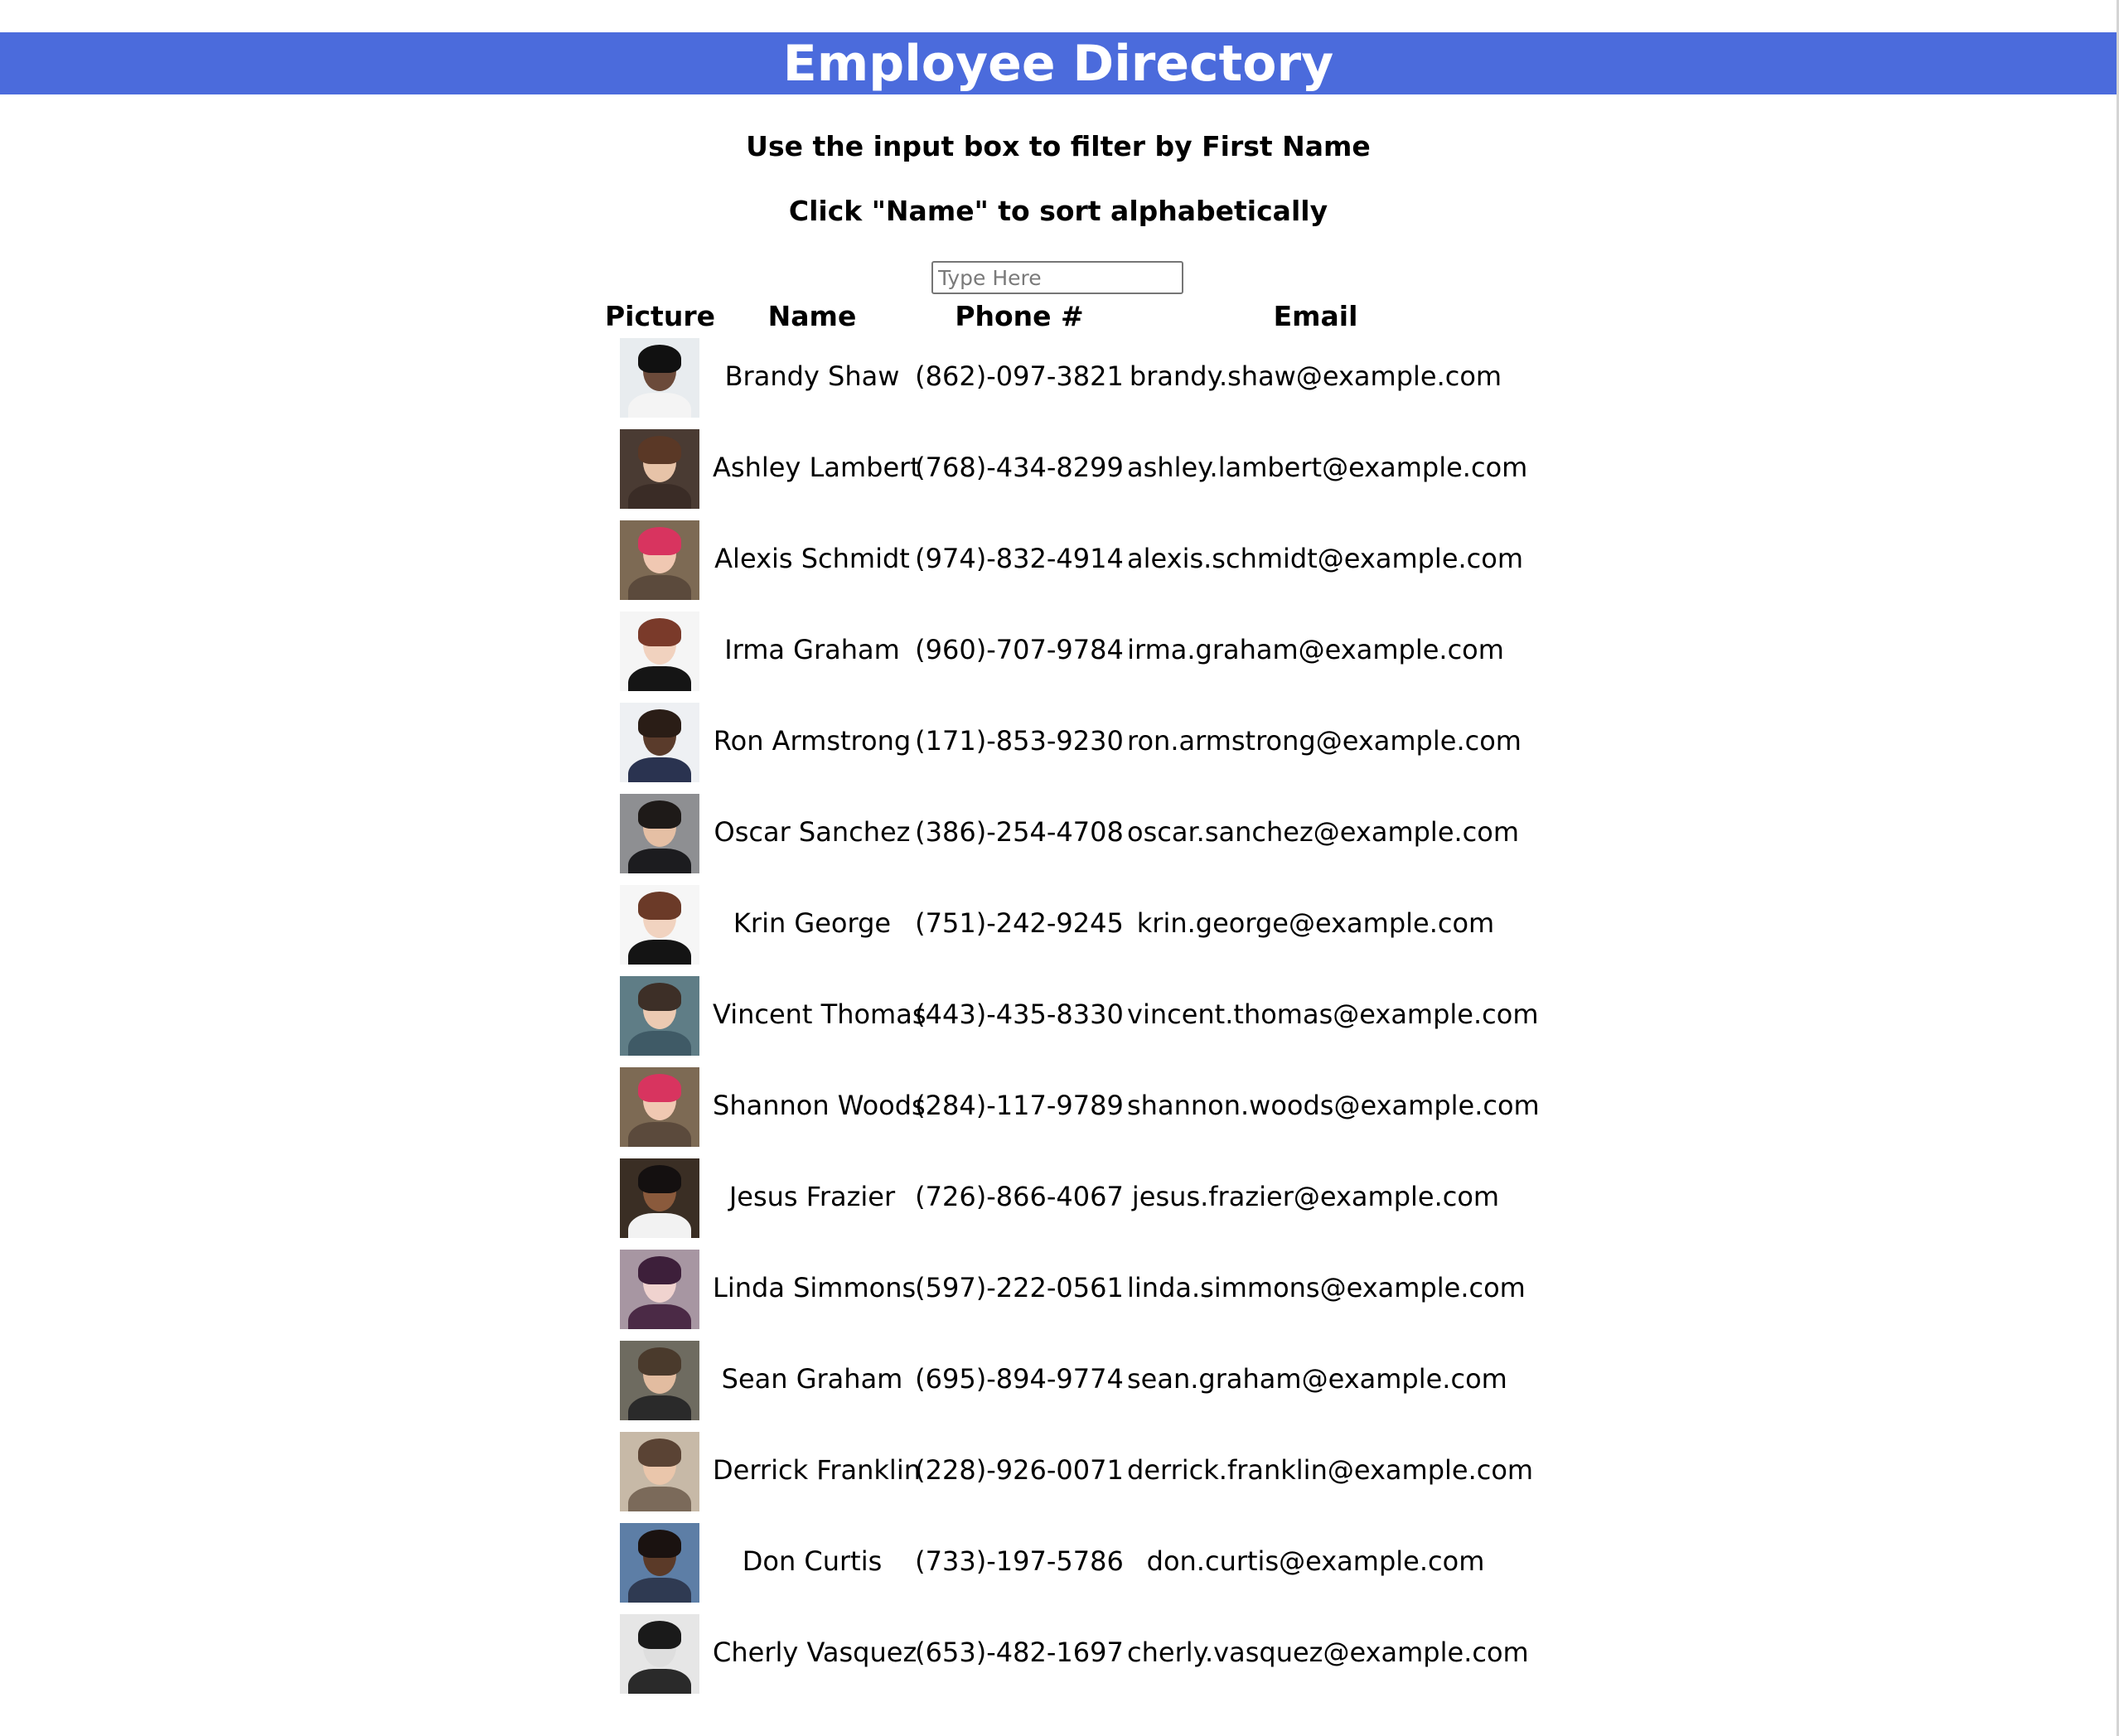 This screenshot has width=2119, height=1736. Describe the element at coordinates (817, 467) in the screenshot. I see `employee-name: Ashley Lambert` at that location.